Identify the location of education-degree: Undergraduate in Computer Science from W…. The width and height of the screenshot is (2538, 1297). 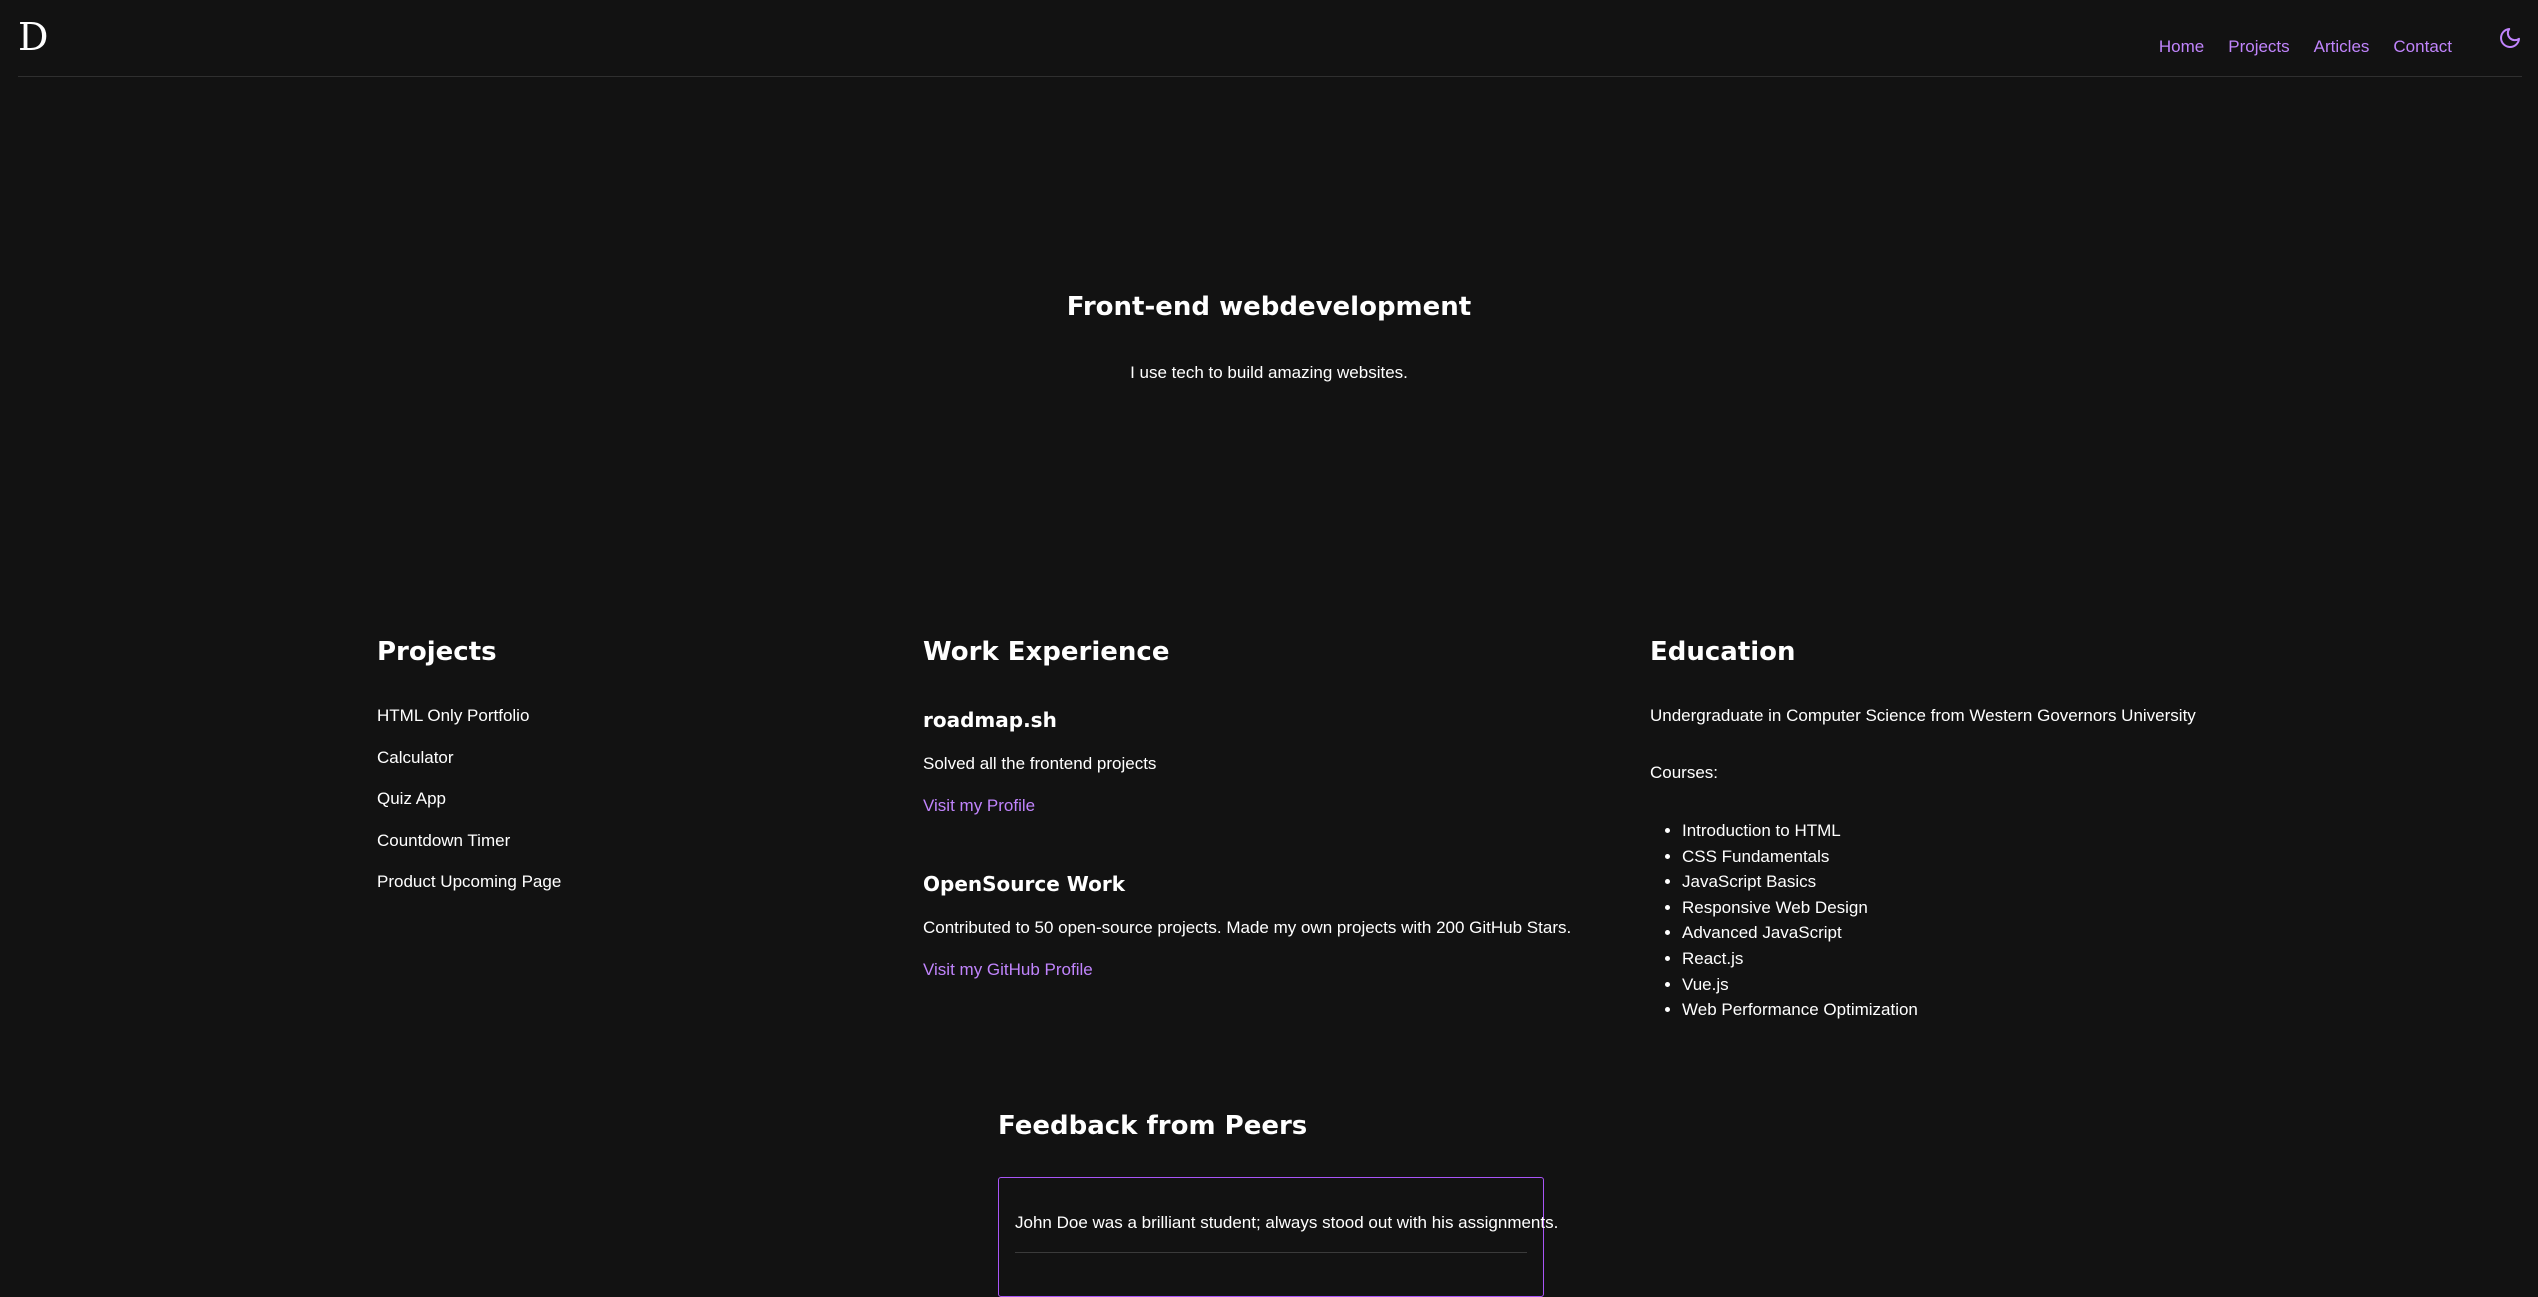
(1923, 715).